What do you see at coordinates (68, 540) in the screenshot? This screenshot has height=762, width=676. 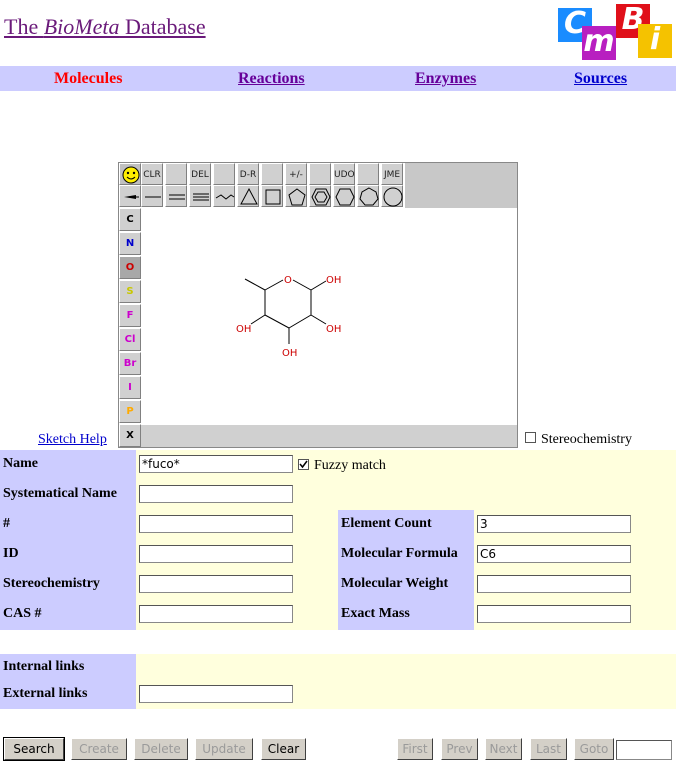 I see `form-label-column` at bounding box center [68, 540].